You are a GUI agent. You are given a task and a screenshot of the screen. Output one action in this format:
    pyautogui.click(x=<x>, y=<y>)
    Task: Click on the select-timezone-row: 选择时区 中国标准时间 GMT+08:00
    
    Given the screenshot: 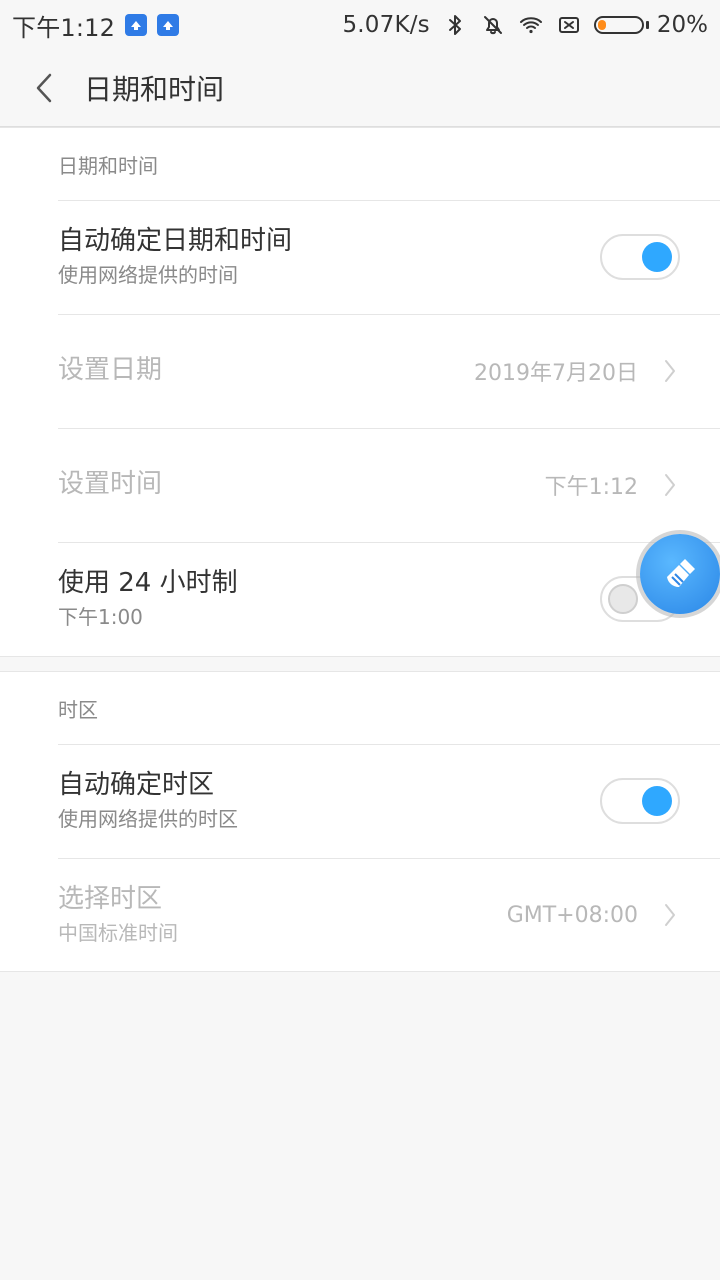 What is the action you would take?
    pyautogui.click(x=360, y=915)
    